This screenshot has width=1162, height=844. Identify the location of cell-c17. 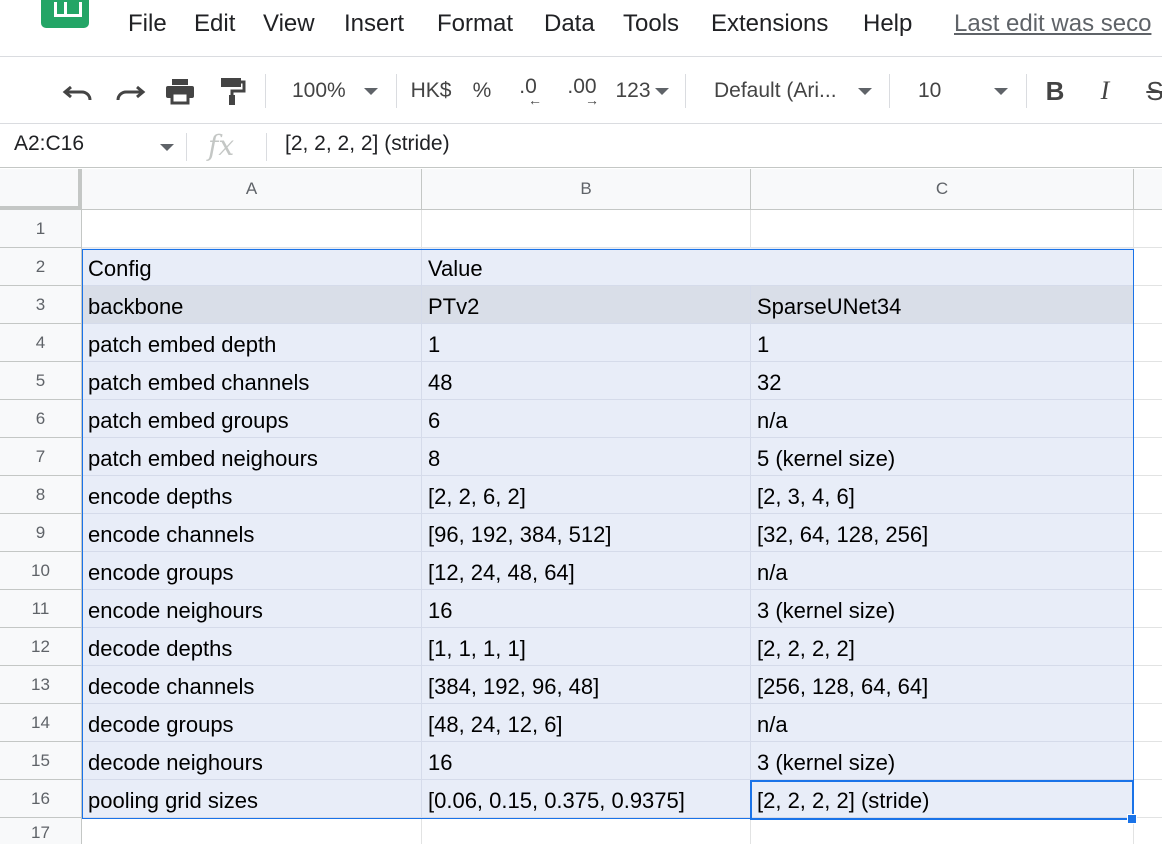
(942, 831).